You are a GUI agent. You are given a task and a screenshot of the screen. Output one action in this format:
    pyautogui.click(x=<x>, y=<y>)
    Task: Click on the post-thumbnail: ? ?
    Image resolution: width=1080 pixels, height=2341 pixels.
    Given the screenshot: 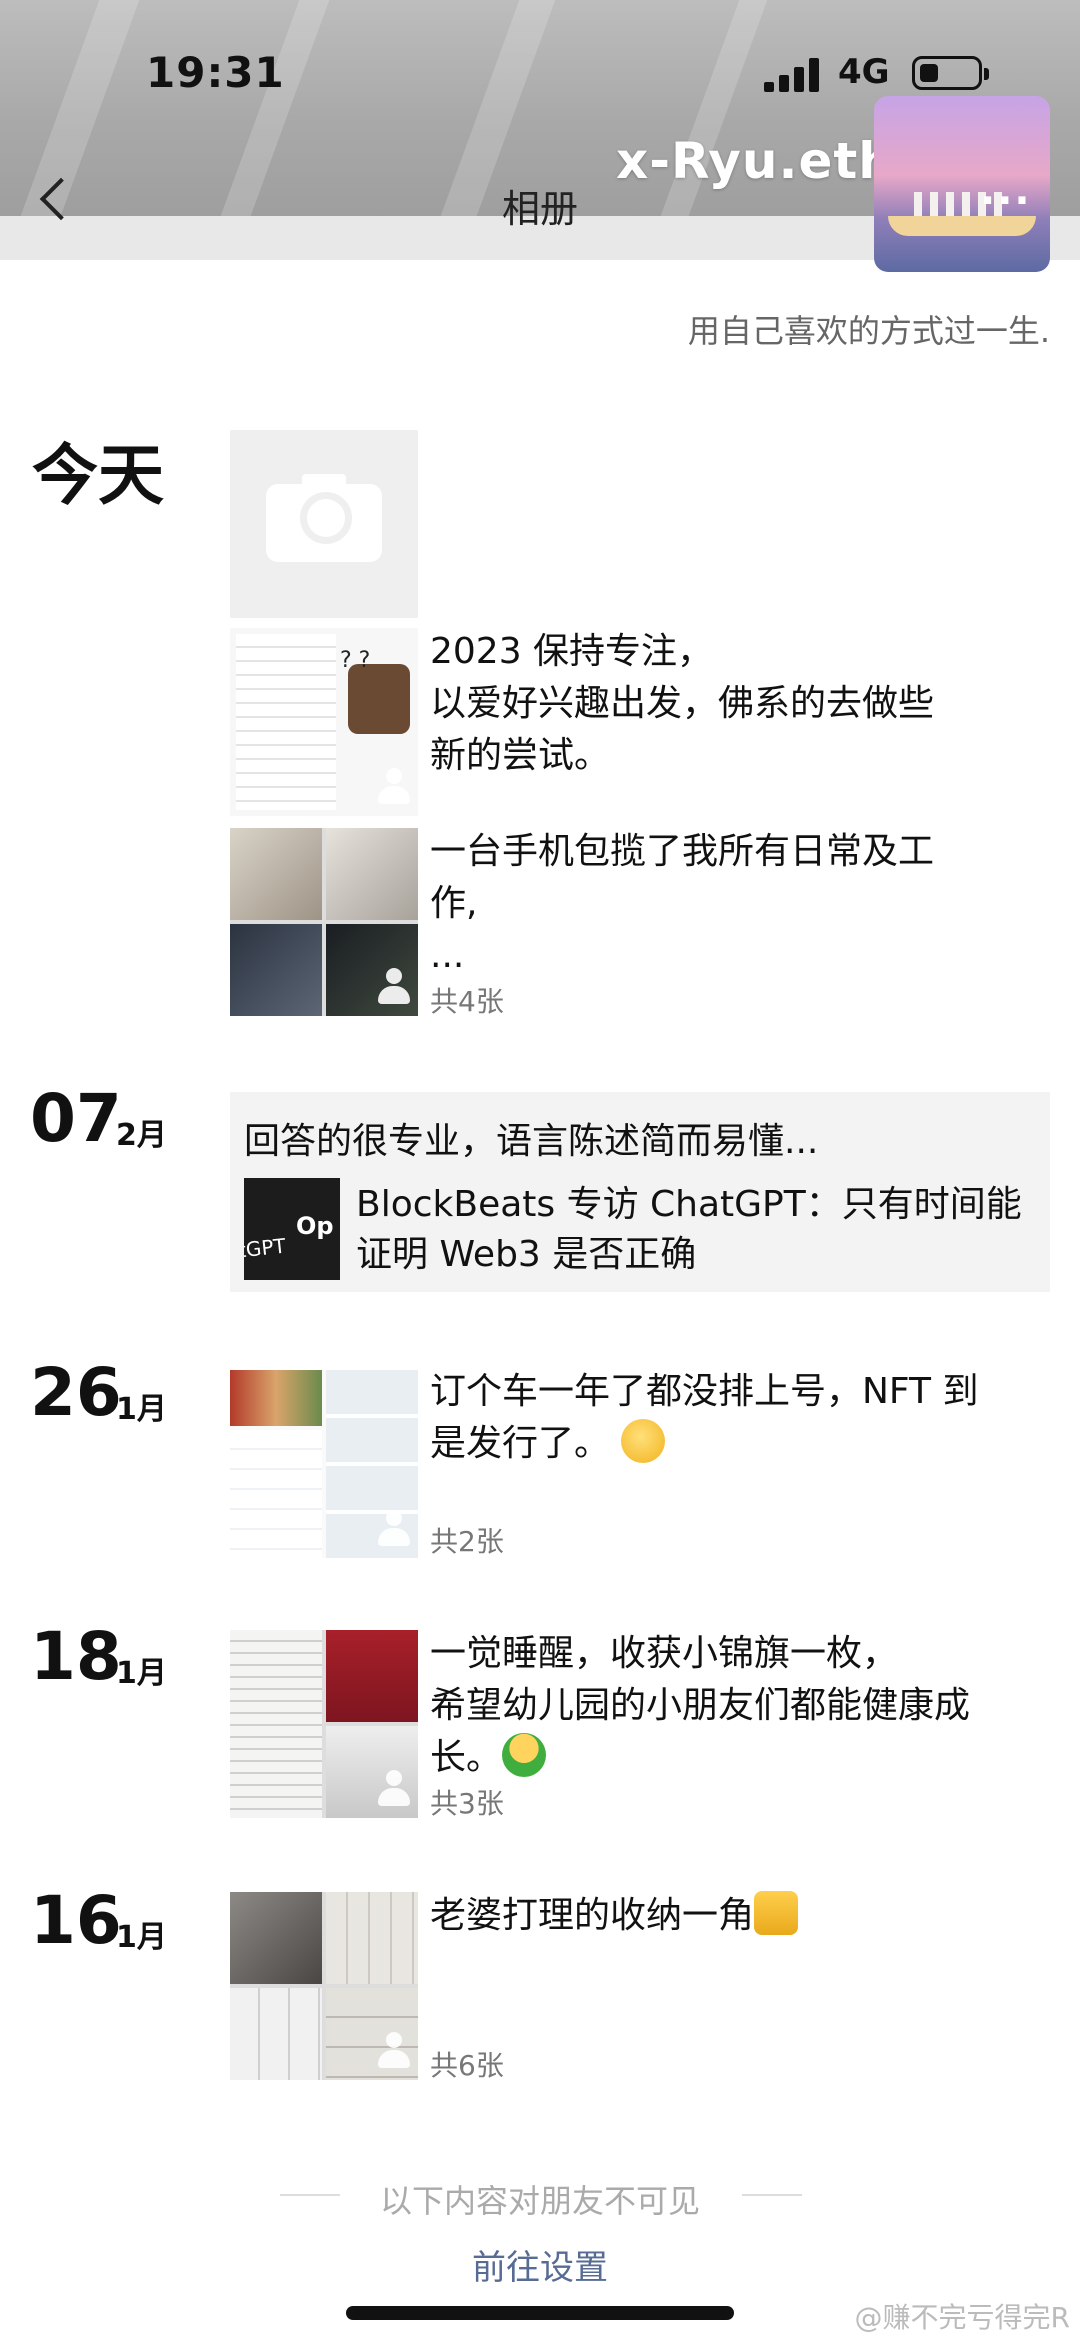 What is the action you would take?
    pyautogui.click(x=324, y=722)
    